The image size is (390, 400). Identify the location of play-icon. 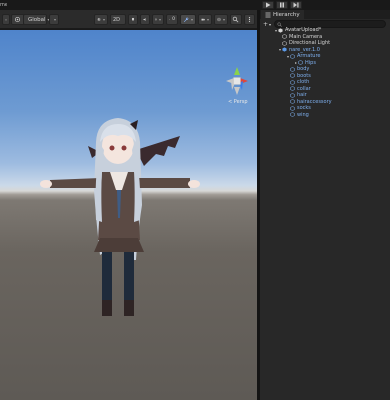
(268, 5).